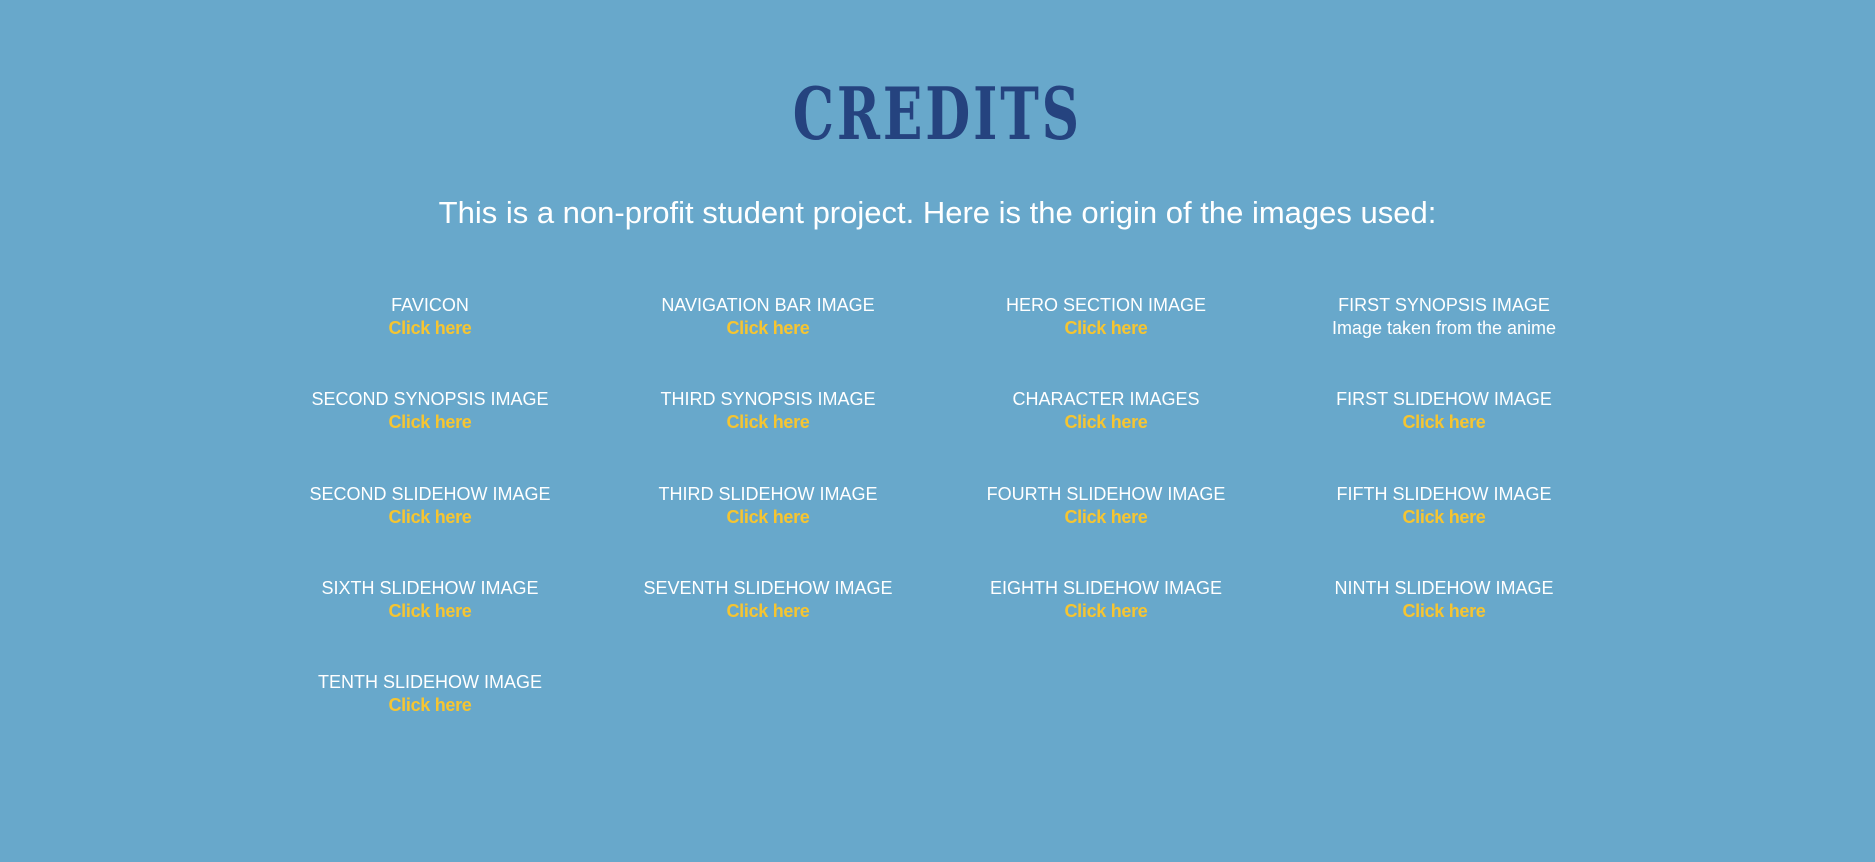  Describe the element at coordinates (768, 530) in the screenshot. I see `credit-item: THIRD SLIDEHOW IMAGE Click here` at that location.